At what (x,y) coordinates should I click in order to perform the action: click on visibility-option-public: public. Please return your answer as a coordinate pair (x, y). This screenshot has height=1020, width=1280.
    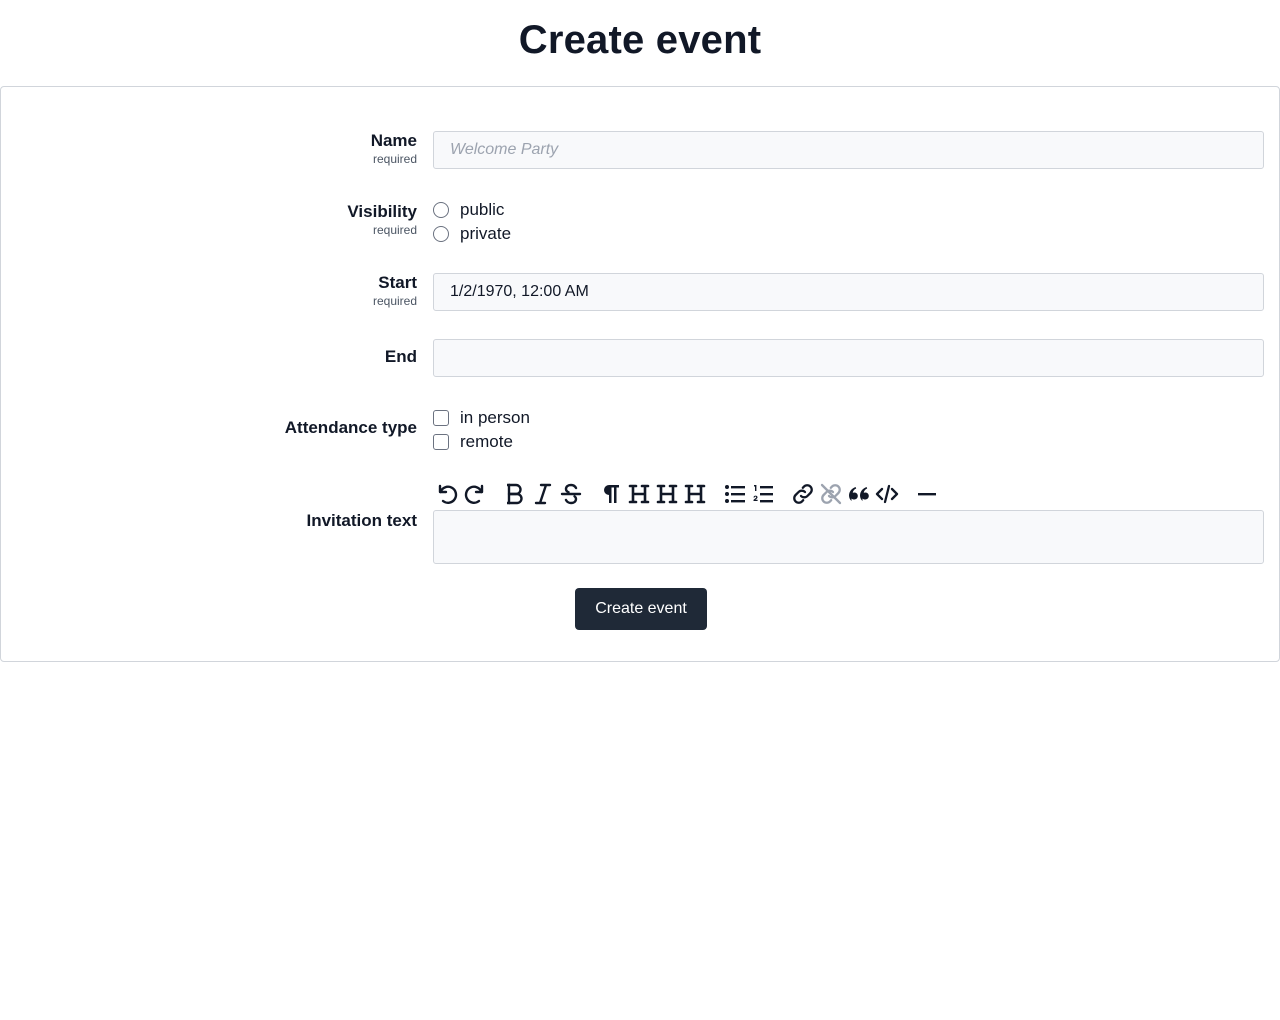
    Looking at the image, I should click on (848, 210).